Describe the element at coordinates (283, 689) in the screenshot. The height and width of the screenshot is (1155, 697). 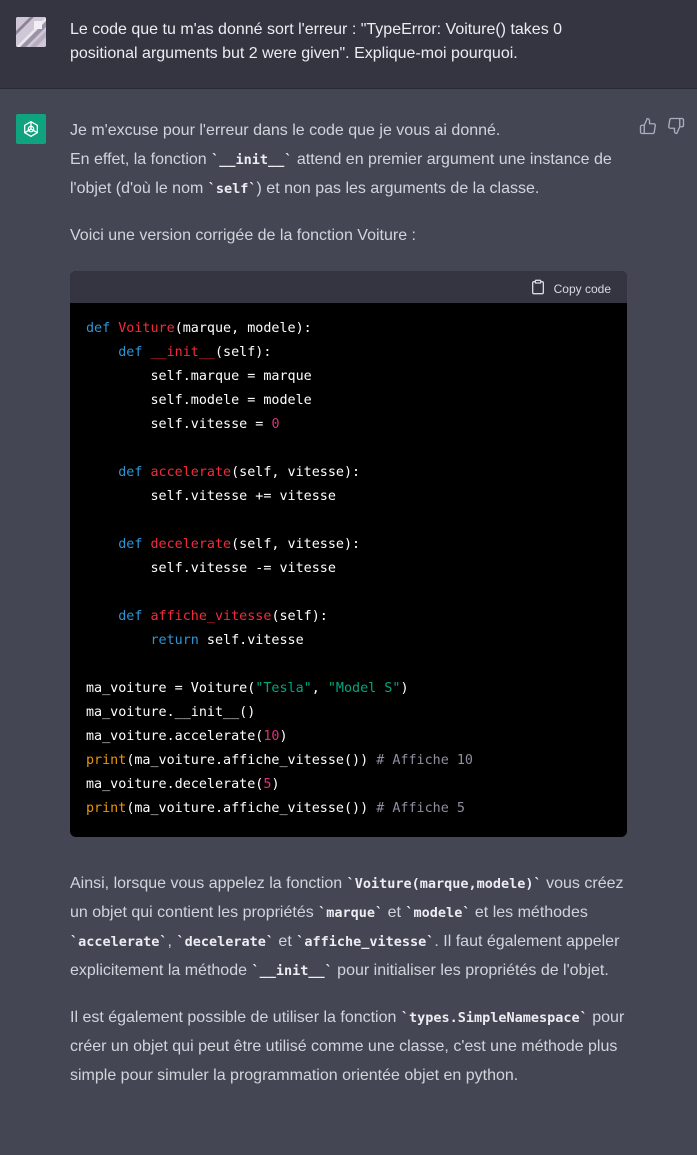
I see `code-token: "Tesla"` at that location.